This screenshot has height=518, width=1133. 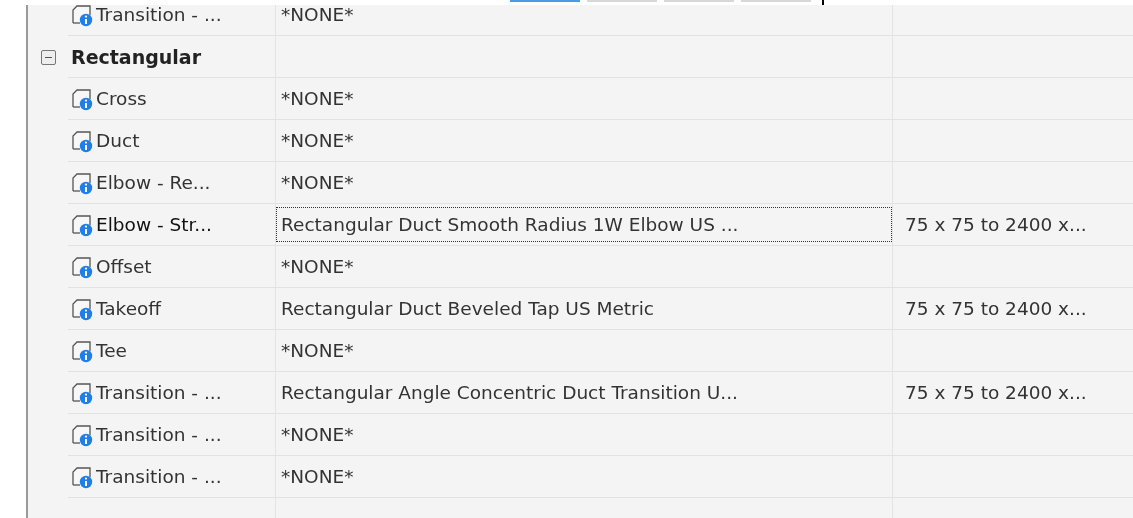 What do you see at coordinates (823, 2) in the screenshot?
I see `text-cursor-icon` at bounding box center [823, 2].